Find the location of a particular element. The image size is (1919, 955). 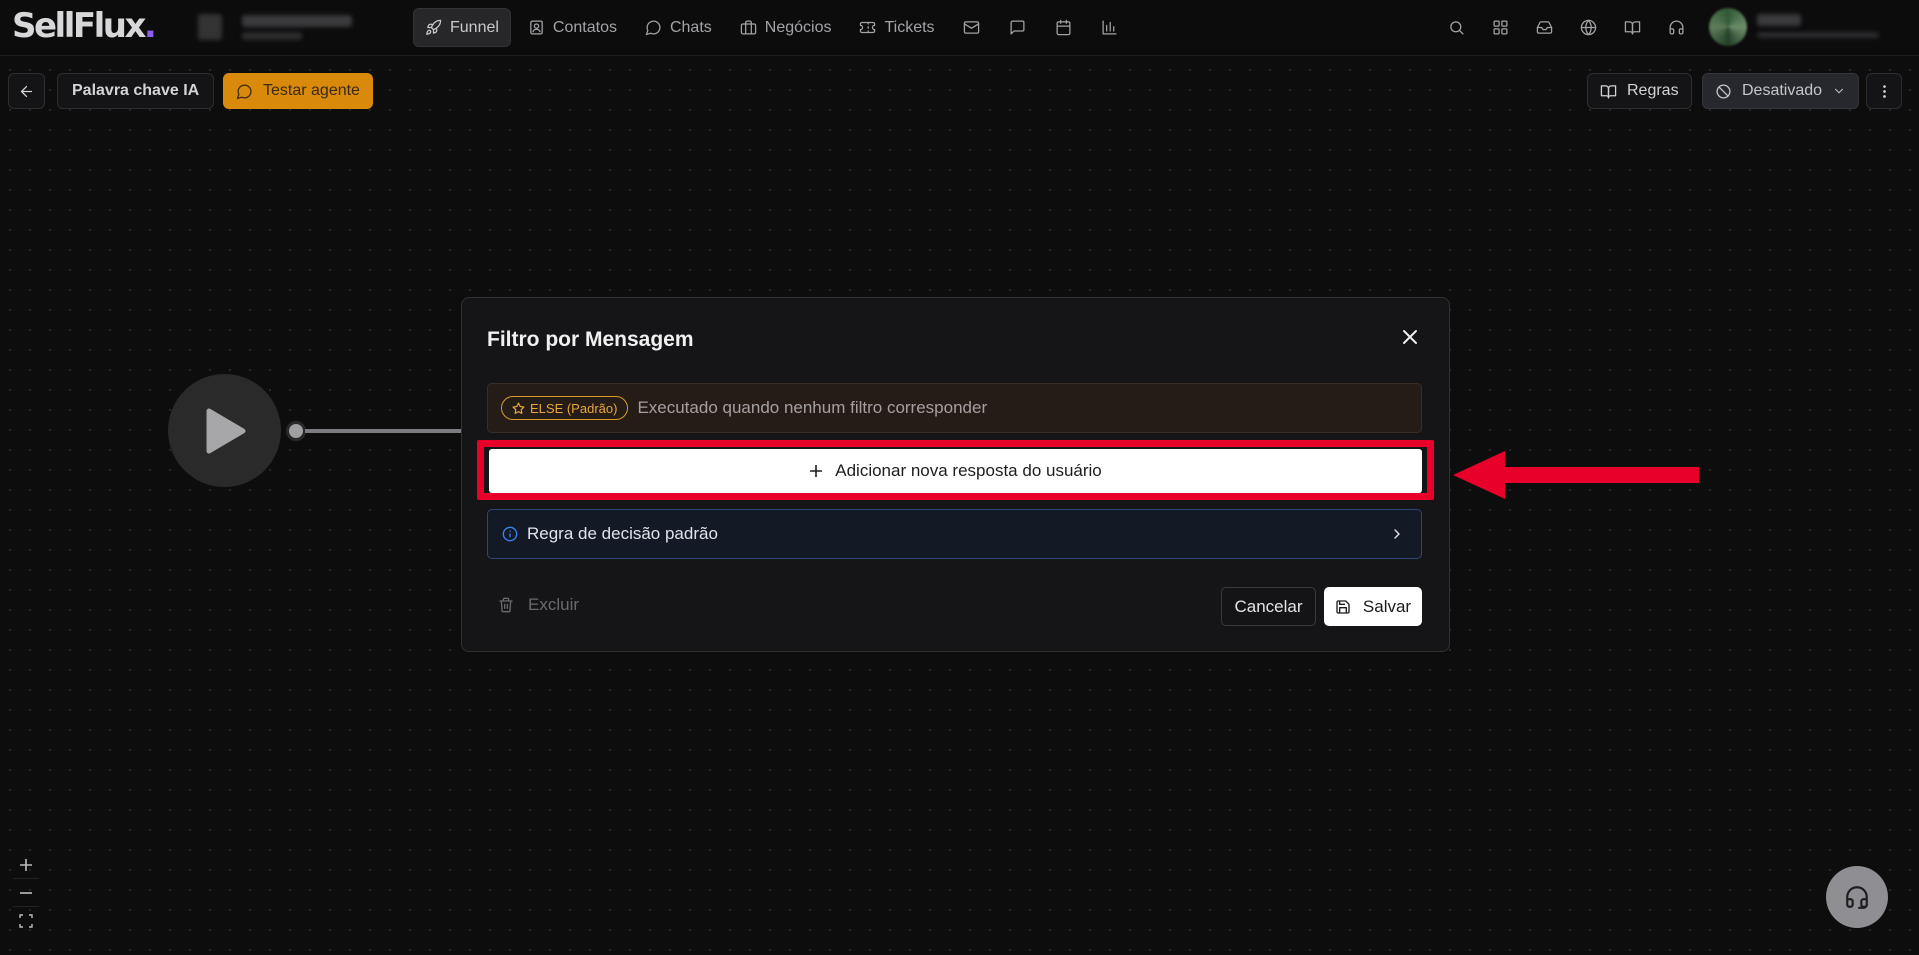

chat-bubble-icon is located at coordinates (244, 91).